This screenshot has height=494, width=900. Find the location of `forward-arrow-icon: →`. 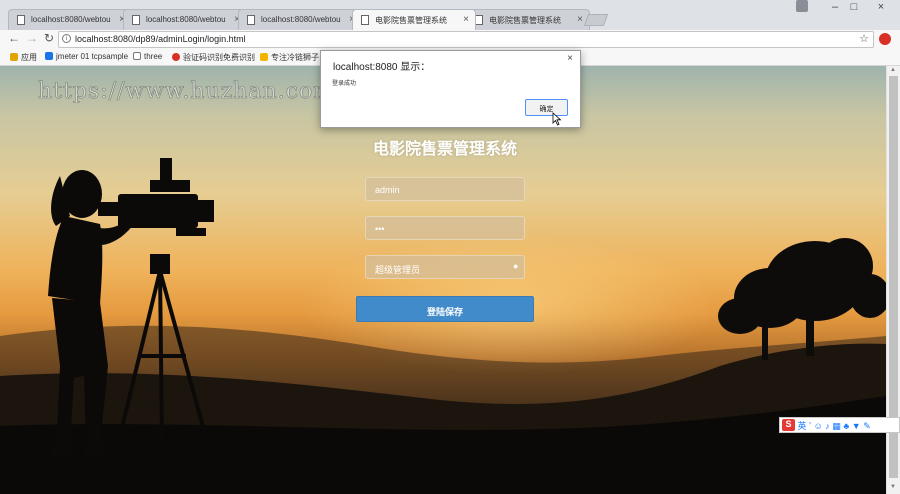

forward-arrow-icon: → is located at coordinates (32, 38).